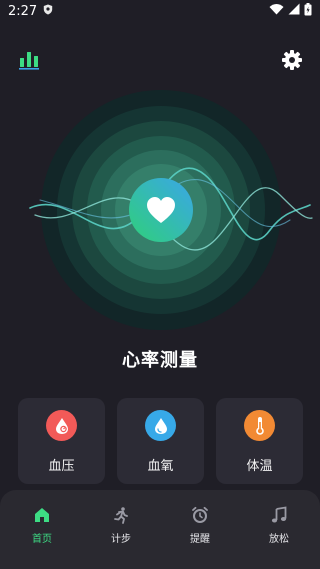 This screenshot has width=320, height=569. Describe the element at coordinates (160, 11) in the screenshot. I see `status-bar: 2:27` at that location.